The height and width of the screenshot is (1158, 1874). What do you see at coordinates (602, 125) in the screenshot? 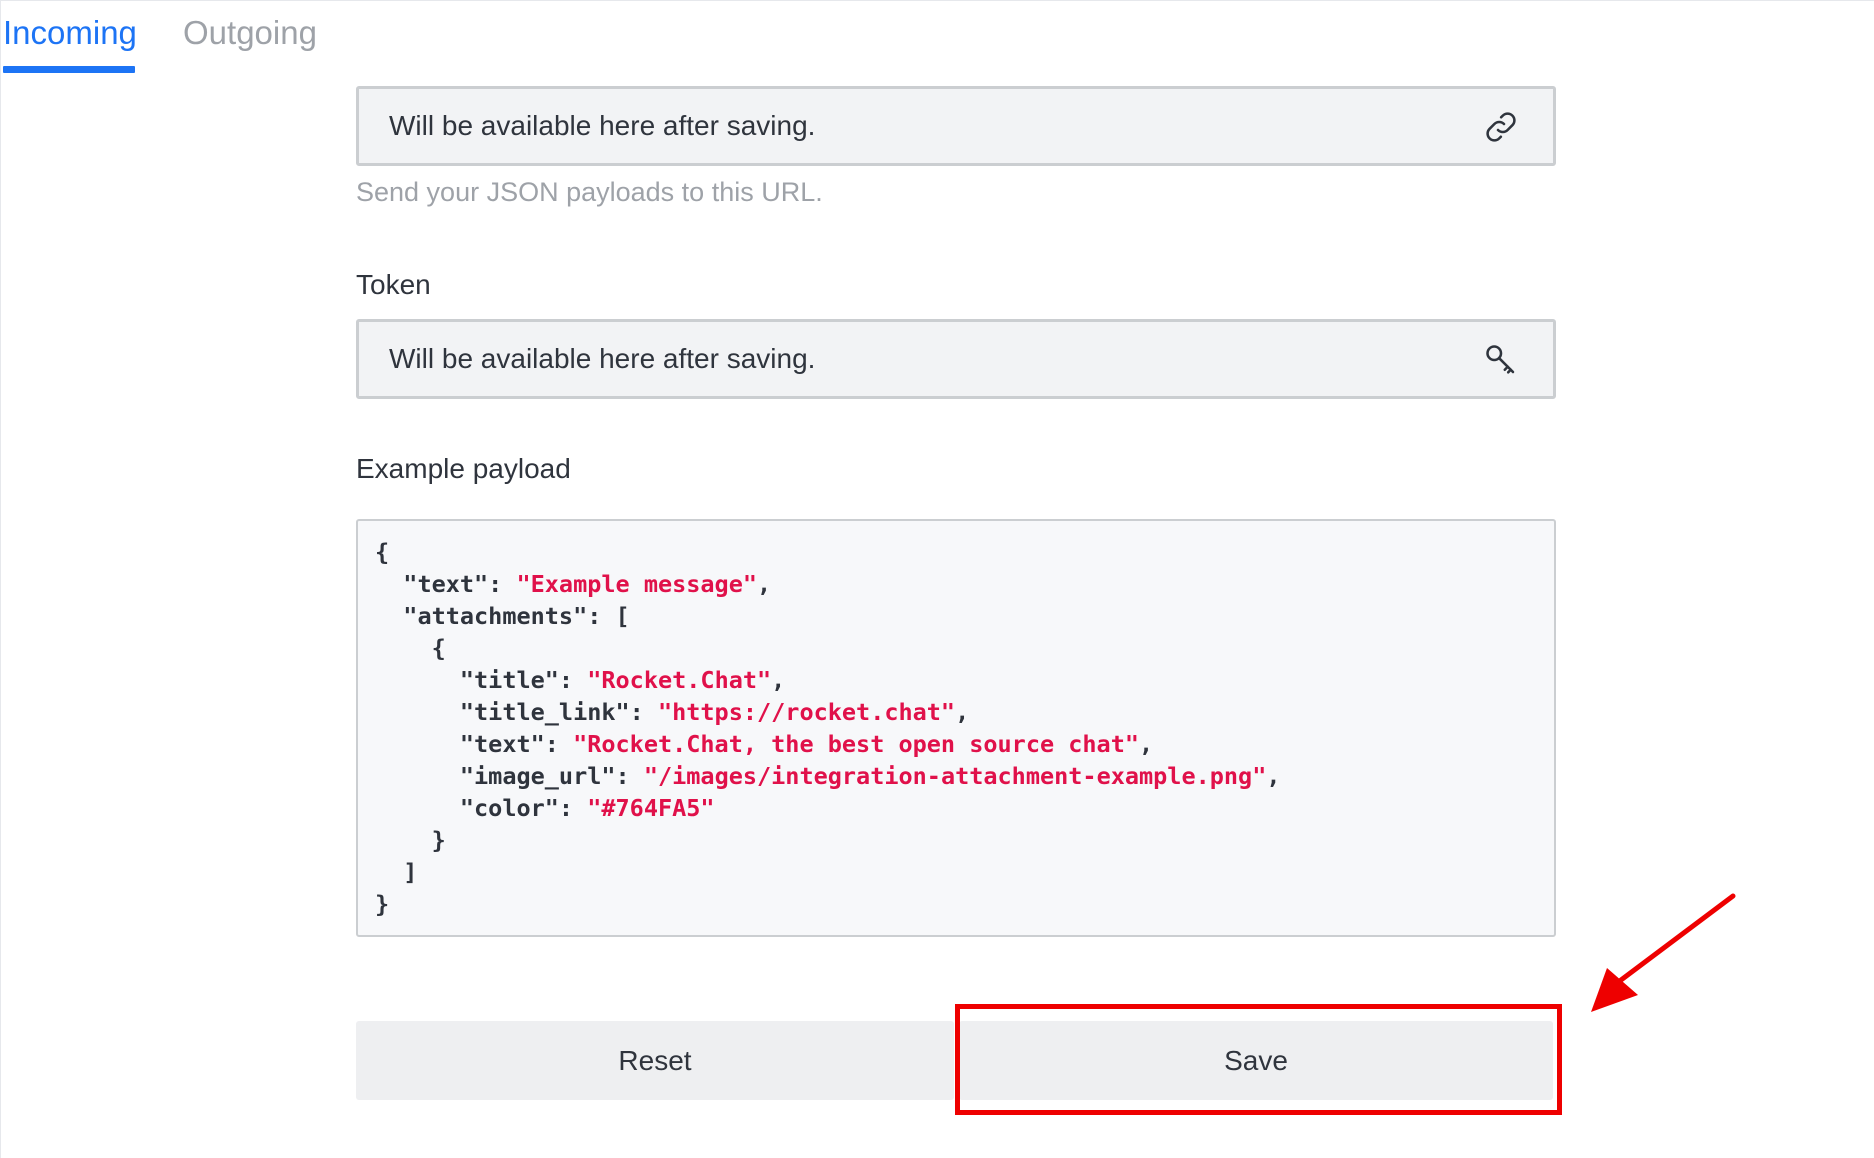
I see `webhook-url-value: Will be available here after saving.` at bounding box center [602, 125].